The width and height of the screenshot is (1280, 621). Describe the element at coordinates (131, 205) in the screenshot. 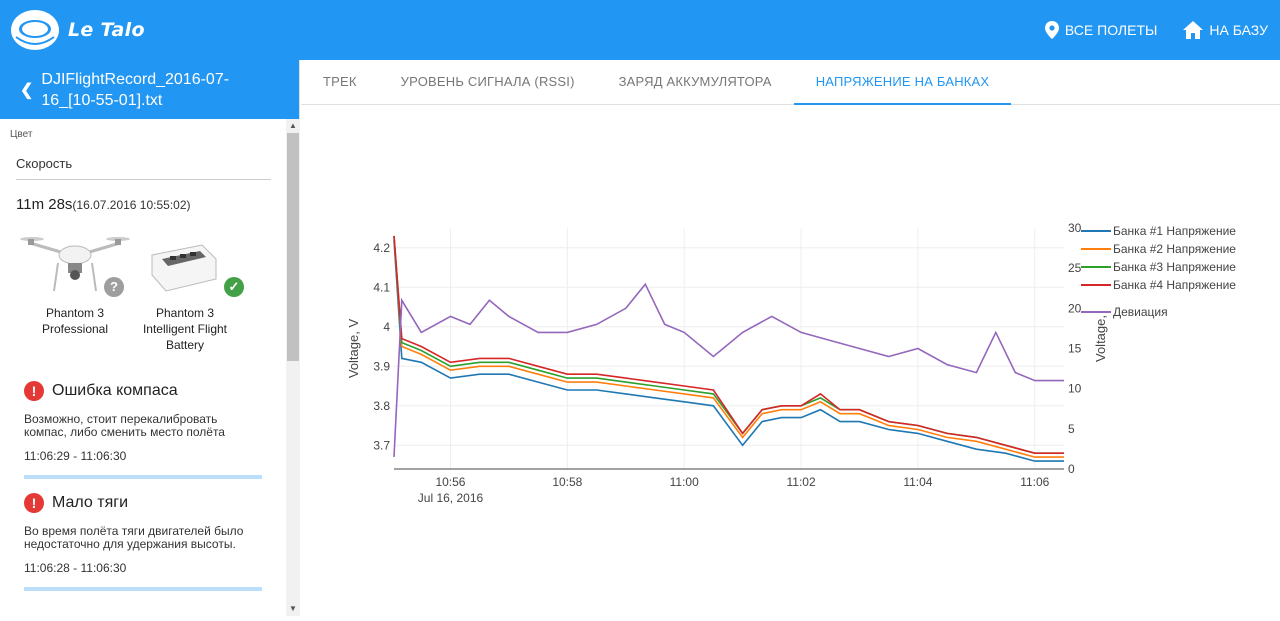

I see `flight-start-time: (16.07.2016 10:55:02)` at that location.